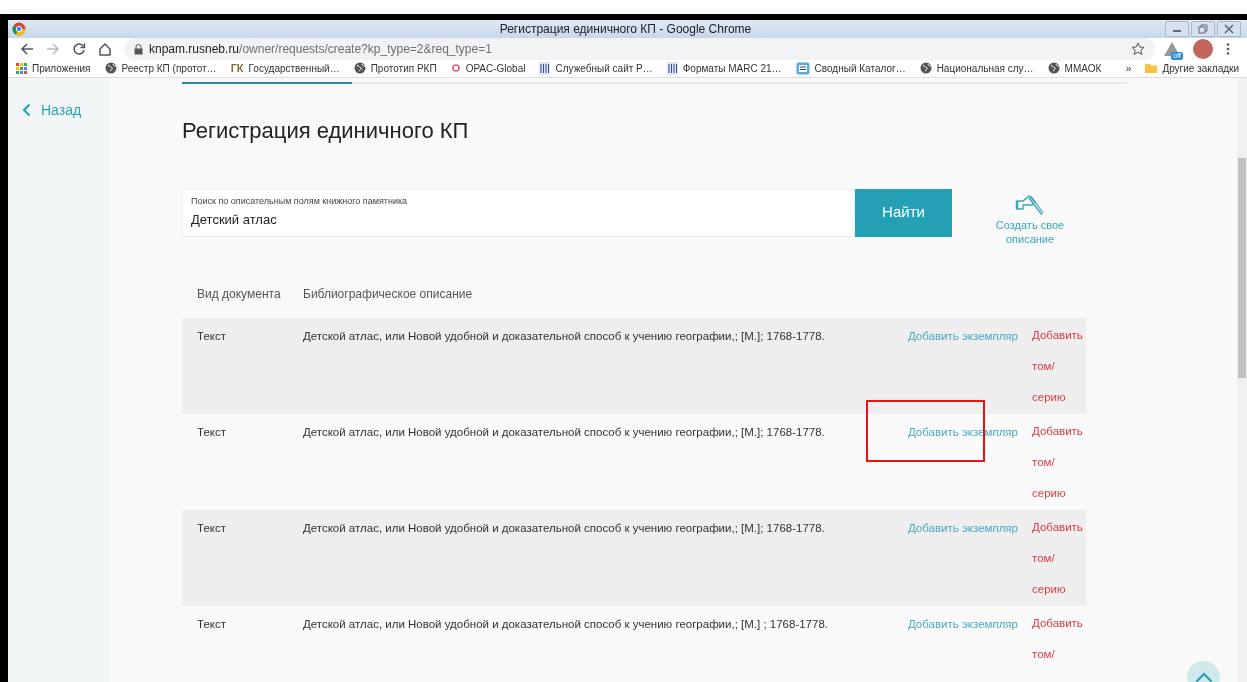  I want to click on window-title: Регистрация единичного КП - Google Chrome, so click(625, 29).